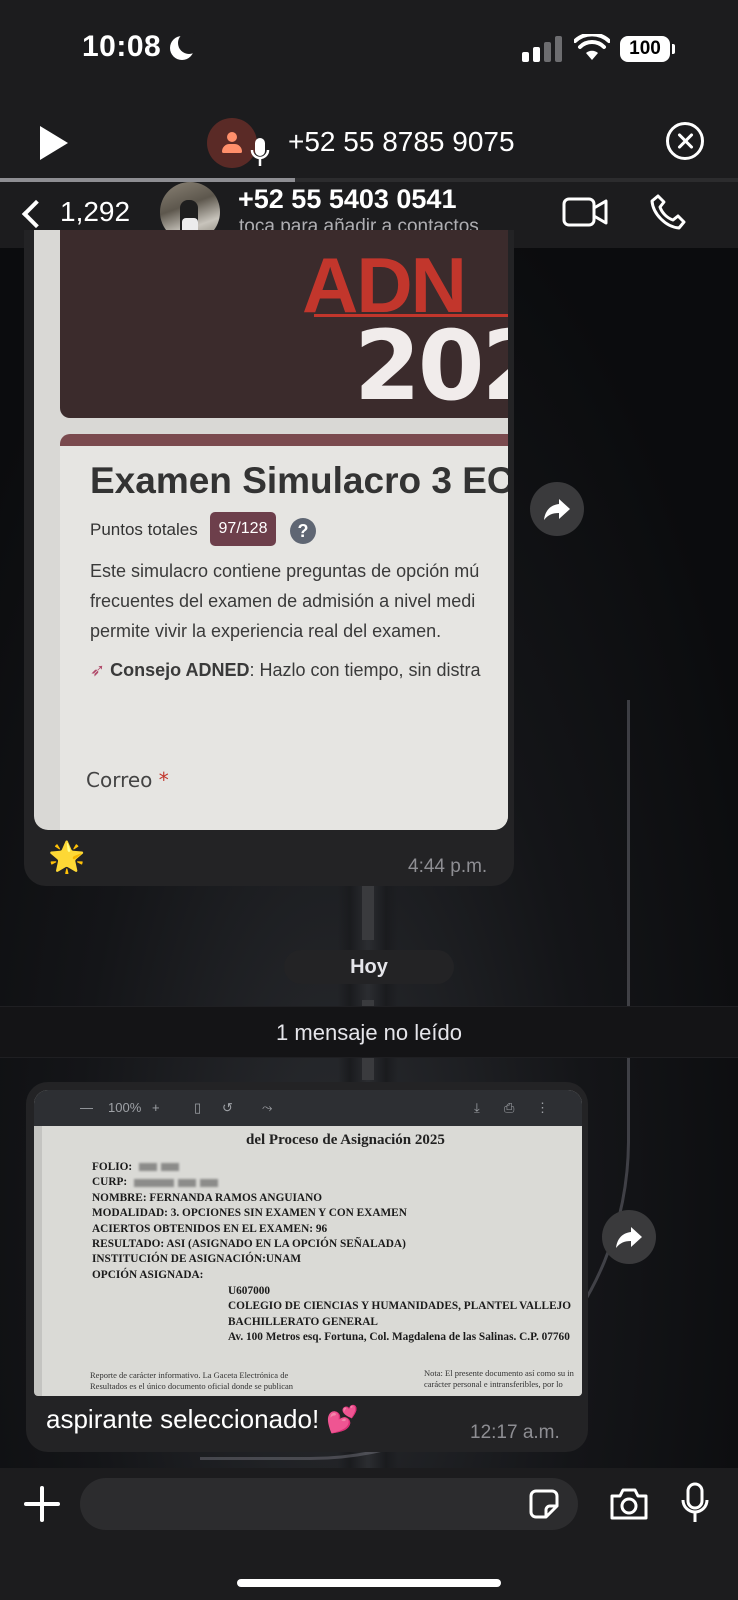 Image resolution: width=738 pixels, height=1600 pixels. I want to click on audio-player-bar: +52 55 8785 9075, so click(369, 141).